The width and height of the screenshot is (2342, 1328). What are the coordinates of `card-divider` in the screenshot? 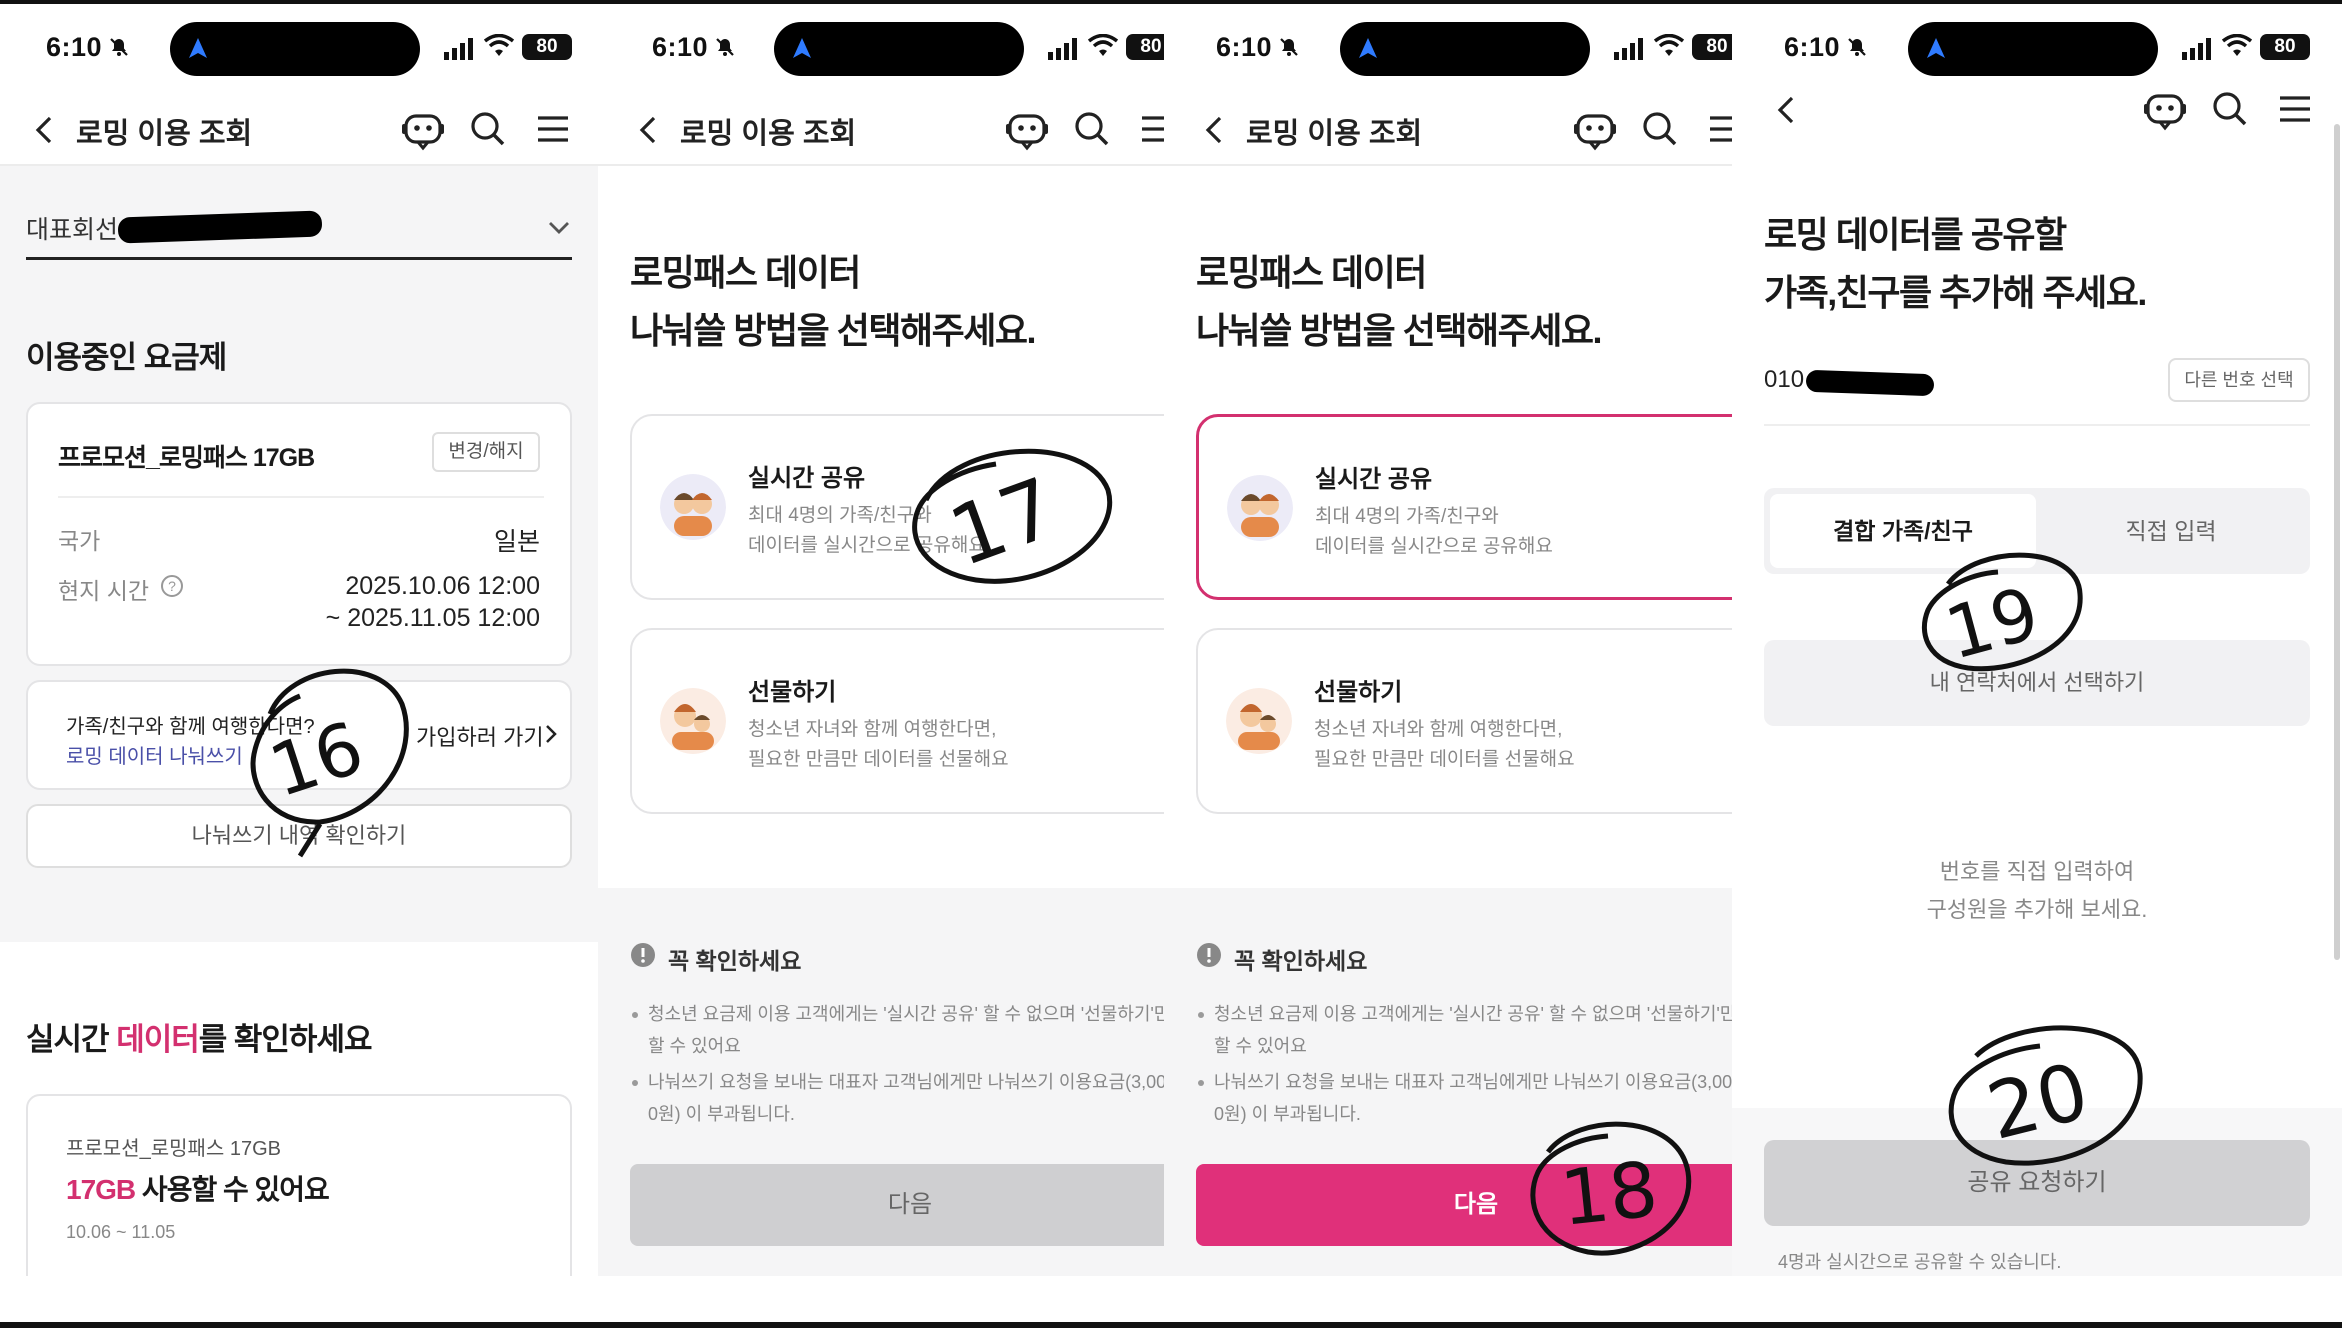 It's located at (301, 497).